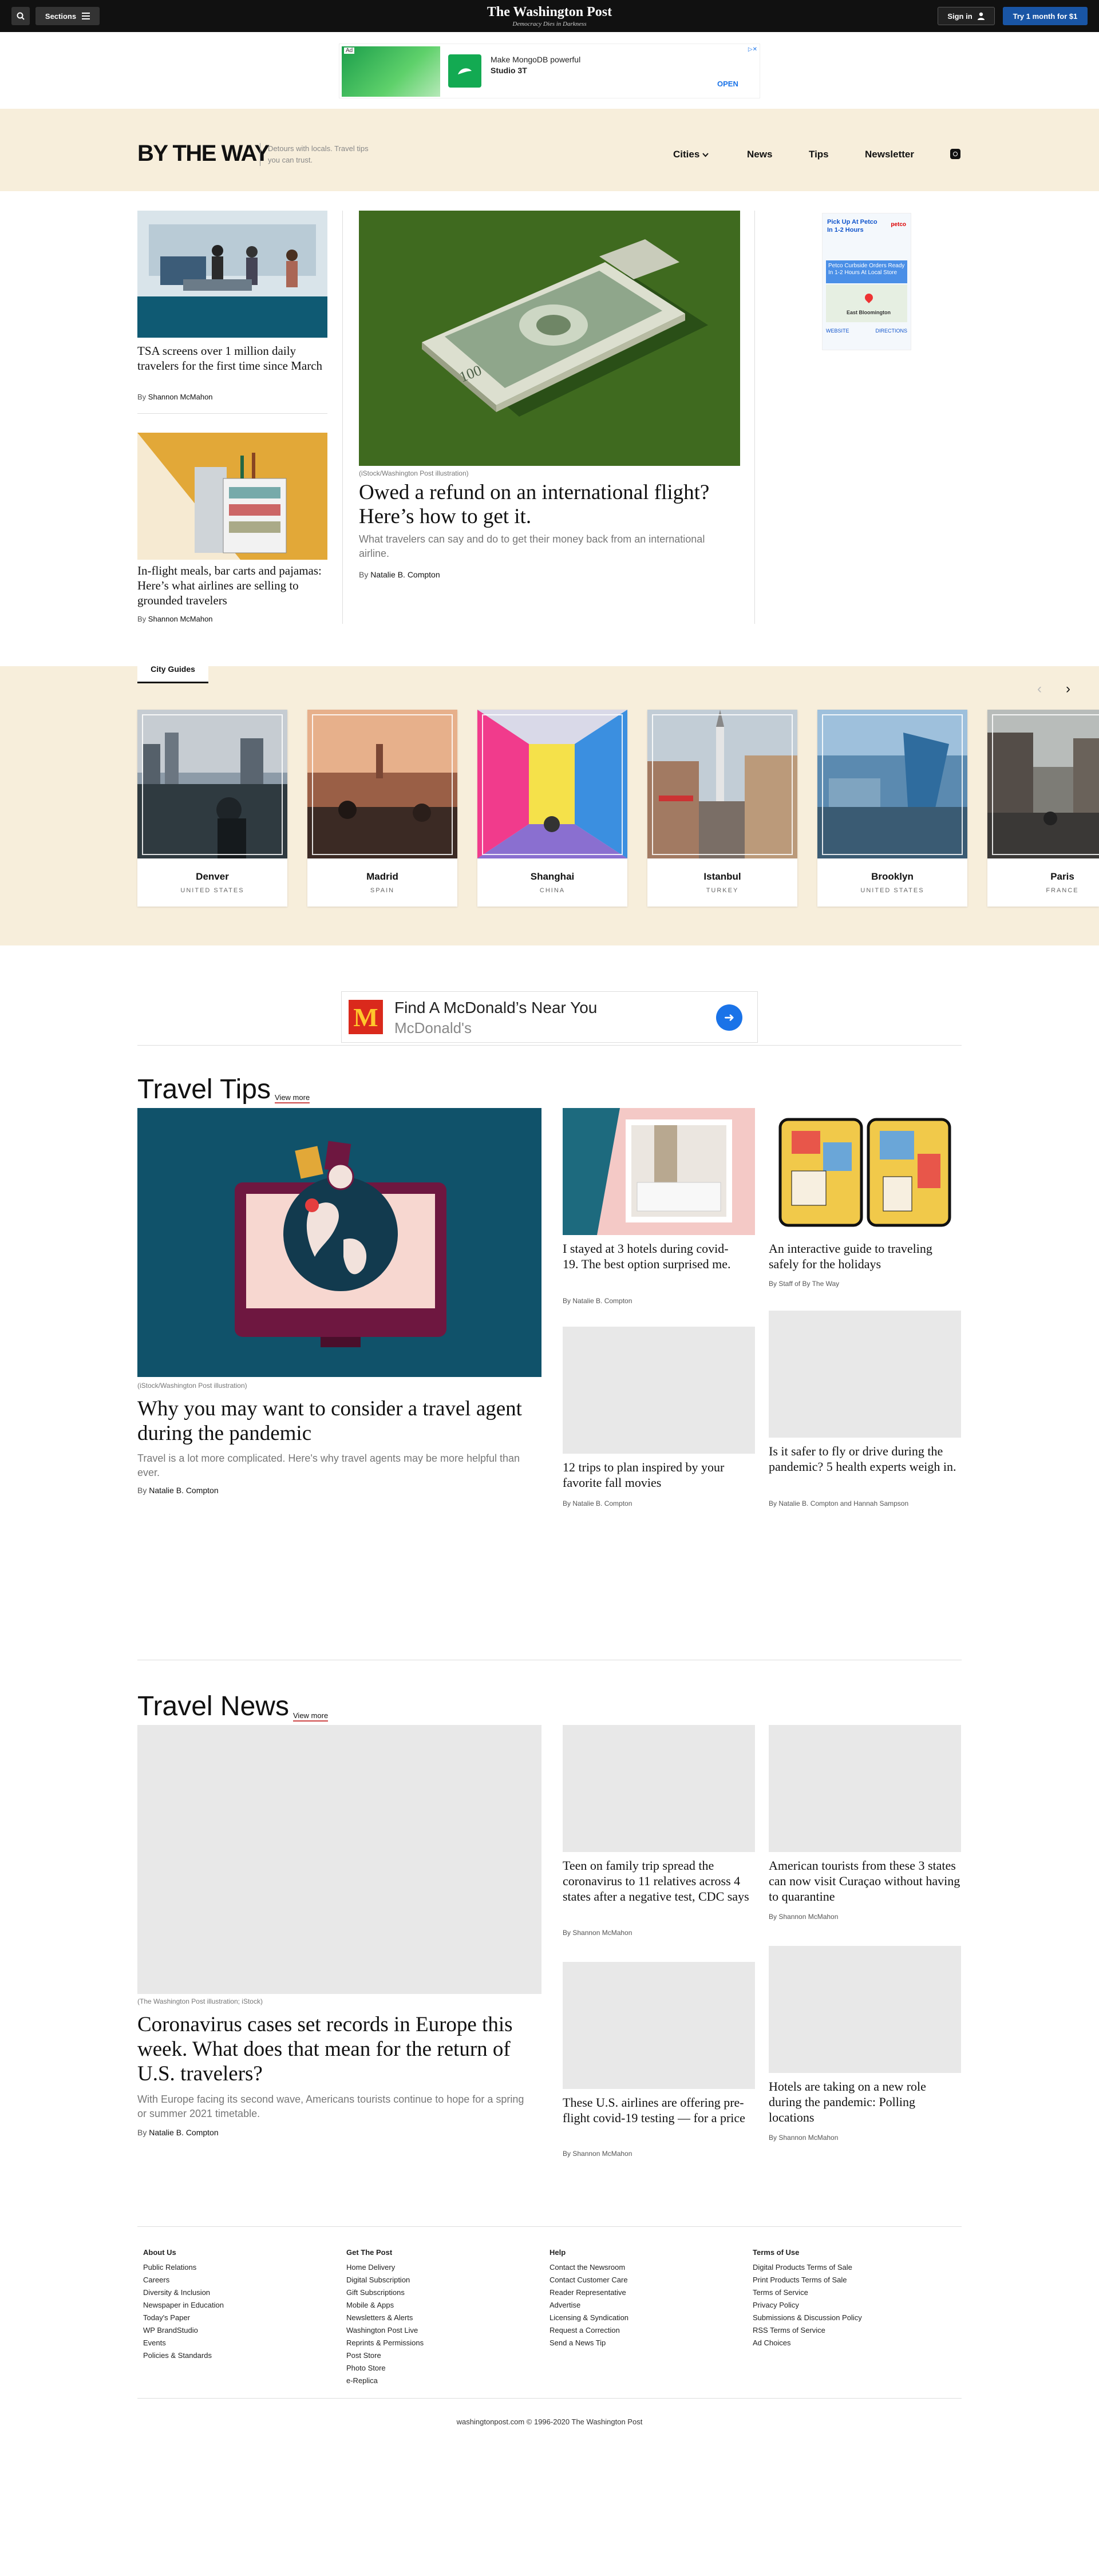 The height and width of the screenshot is (2576, 1099). I want to click on city-card-madrid: Madrid SPAIN, so click(382, 808).